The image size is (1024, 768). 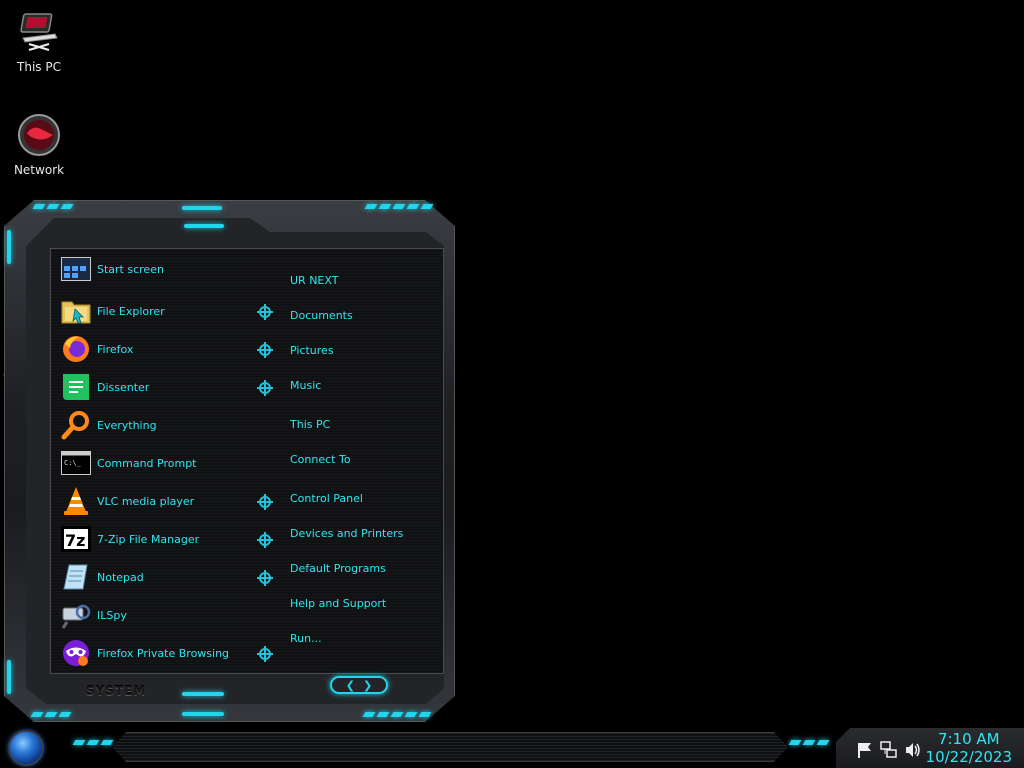 I want to click on chevron-right-icon: ❯, so click(x=367, y=685).